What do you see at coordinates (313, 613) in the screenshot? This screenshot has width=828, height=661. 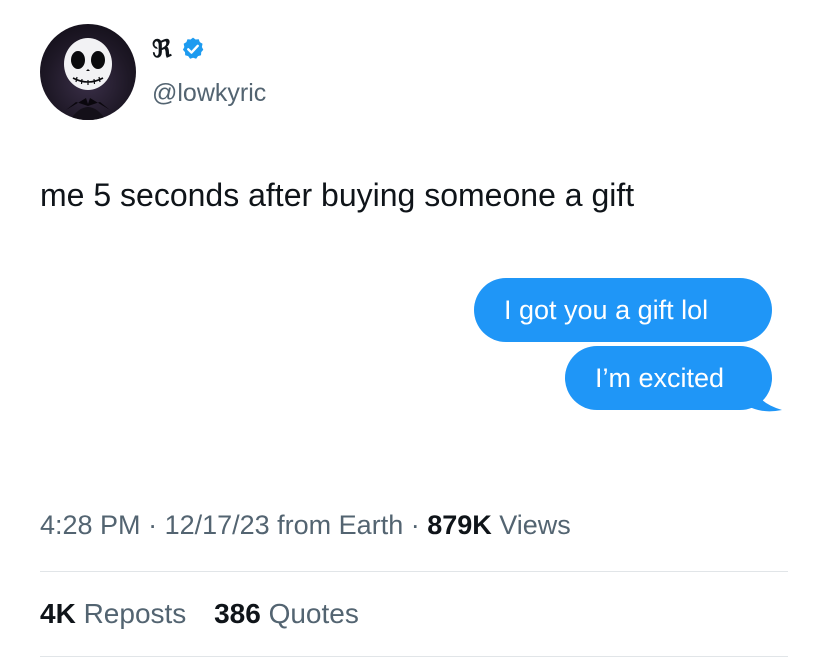 I see `quotes-label: Quotes` at bounding box center [313, 613].